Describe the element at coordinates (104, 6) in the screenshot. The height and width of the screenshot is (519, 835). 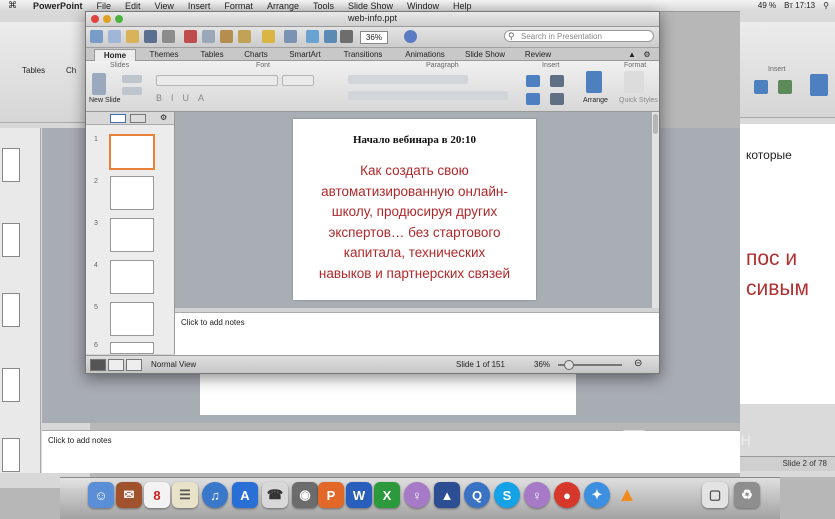
I see `menu-file: File` at that location.